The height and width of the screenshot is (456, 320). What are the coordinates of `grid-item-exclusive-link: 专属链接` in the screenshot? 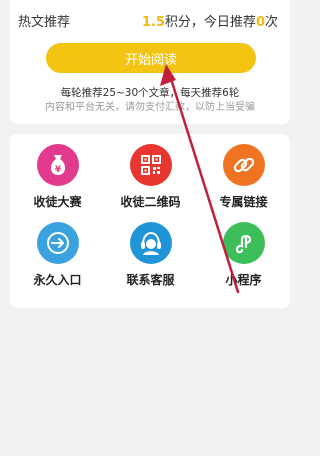 It's located at (243, 180).